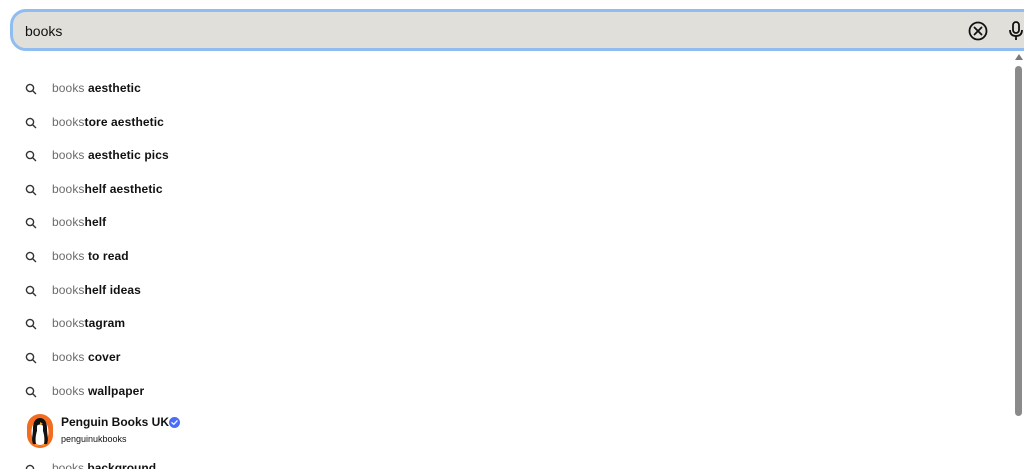 The image size is (1024, 469). I want to click on suggestion-item: bookshelf ideas, so click(500, 291).